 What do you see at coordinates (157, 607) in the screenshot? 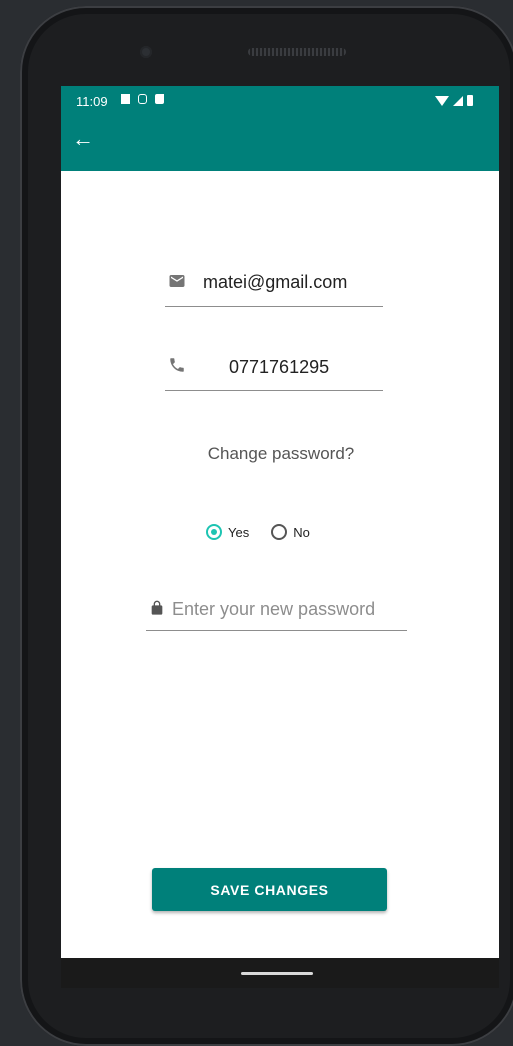
I see `lock-icon` at bounding box center [157, 607].